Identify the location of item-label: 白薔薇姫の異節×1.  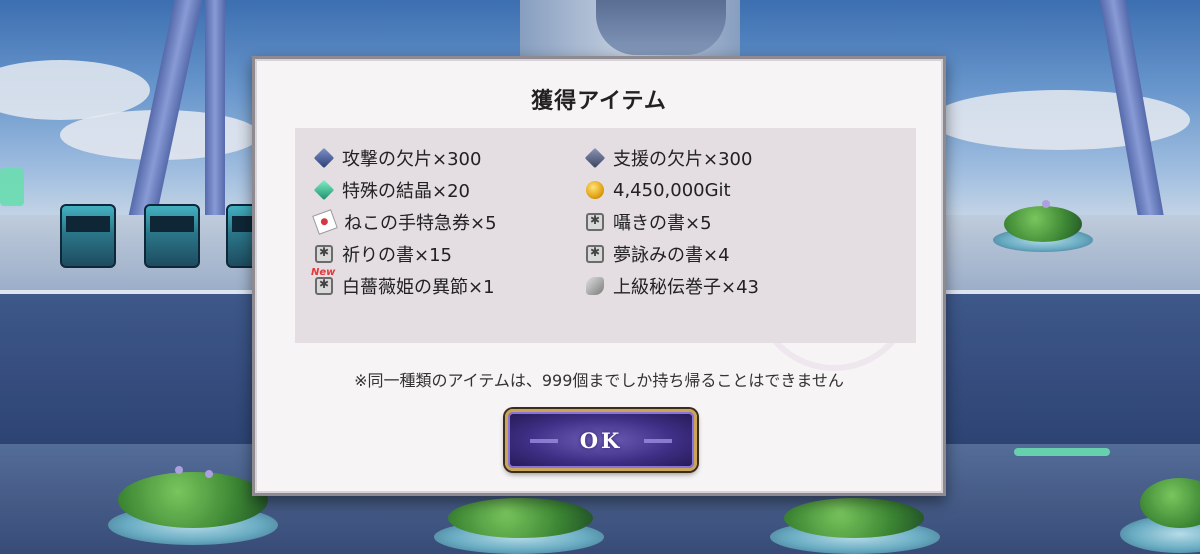
(418, 287).